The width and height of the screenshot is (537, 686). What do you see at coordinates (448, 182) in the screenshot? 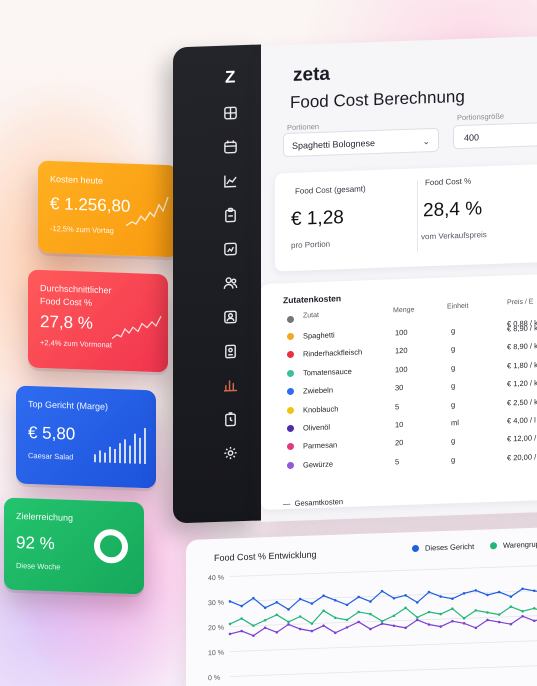
I see `food-cost-pct-label: Food Cost %` at bounding box center [448, 182].